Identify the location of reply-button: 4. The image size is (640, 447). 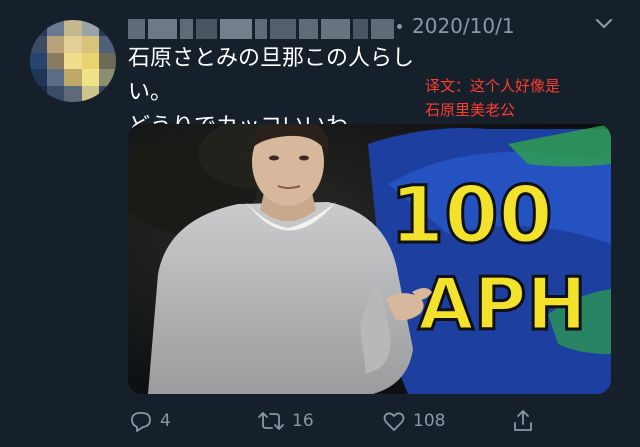
(149, 421).